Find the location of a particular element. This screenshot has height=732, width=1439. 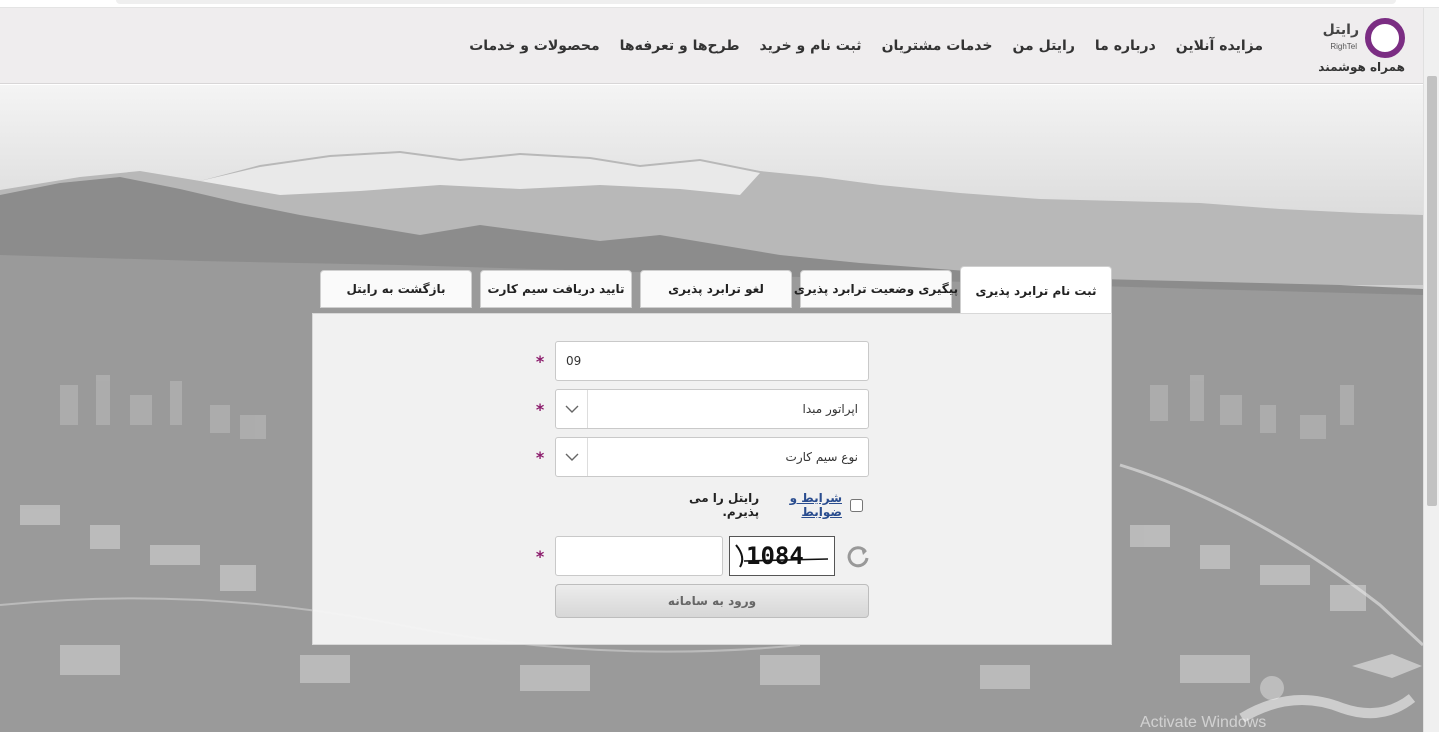

nav-item-about: درباره ما is located at coordinates (1125, 46).